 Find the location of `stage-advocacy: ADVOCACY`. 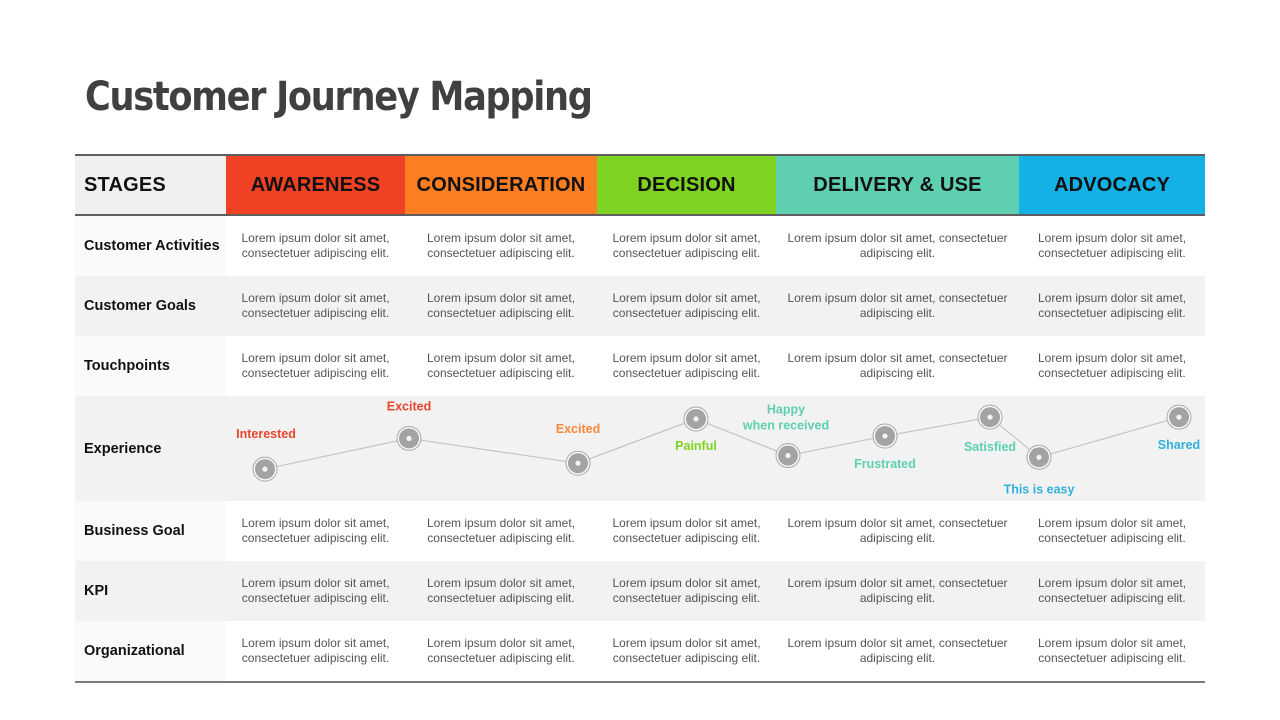

stage-advocacy: ADVOCACY is located at coordinates (1112, 185).